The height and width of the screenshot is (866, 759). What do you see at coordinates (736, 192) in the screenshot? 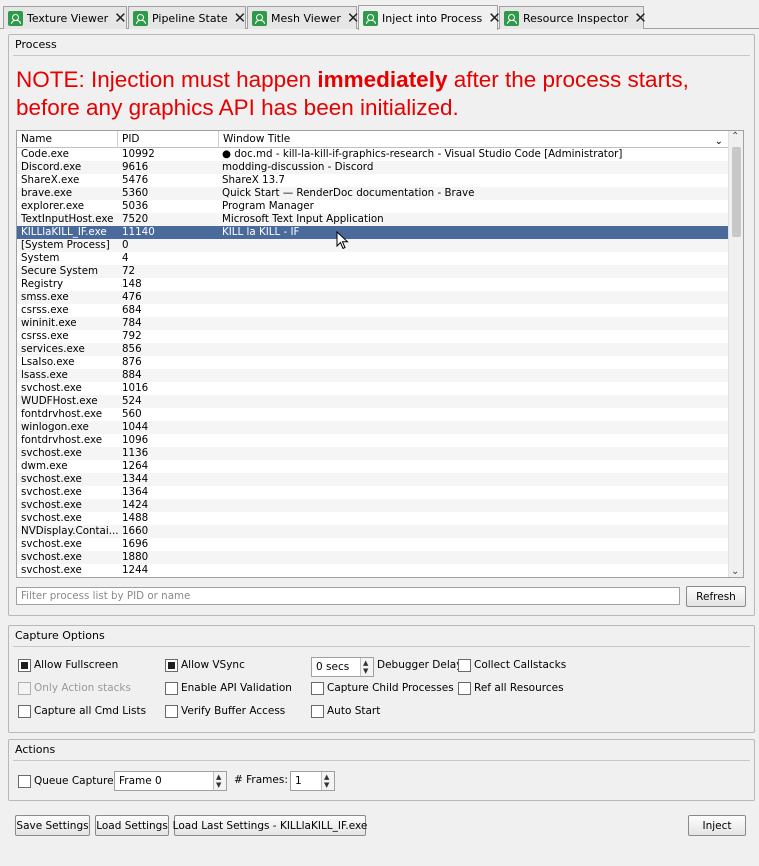
I see `scrollbar-thumb` at bounding box center [736, 192].